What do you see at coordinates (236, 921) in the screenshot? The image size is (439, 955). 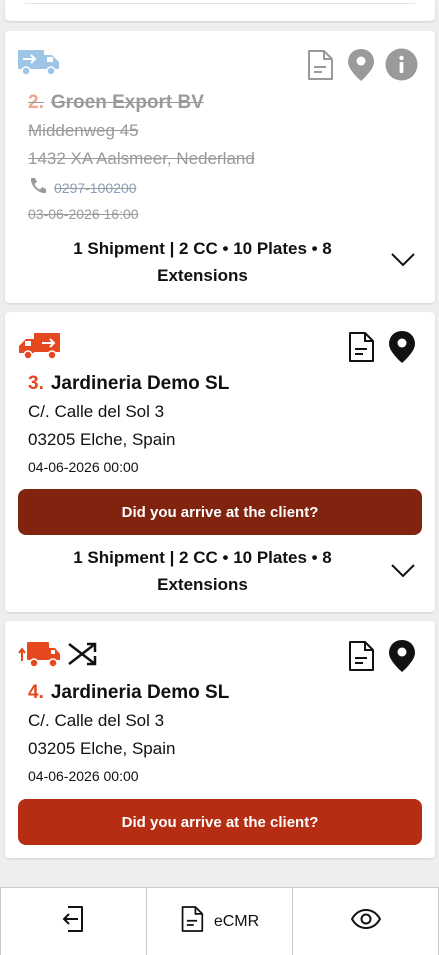 I see `ecmr-label: eCMR` at bounding box center [236, 921].